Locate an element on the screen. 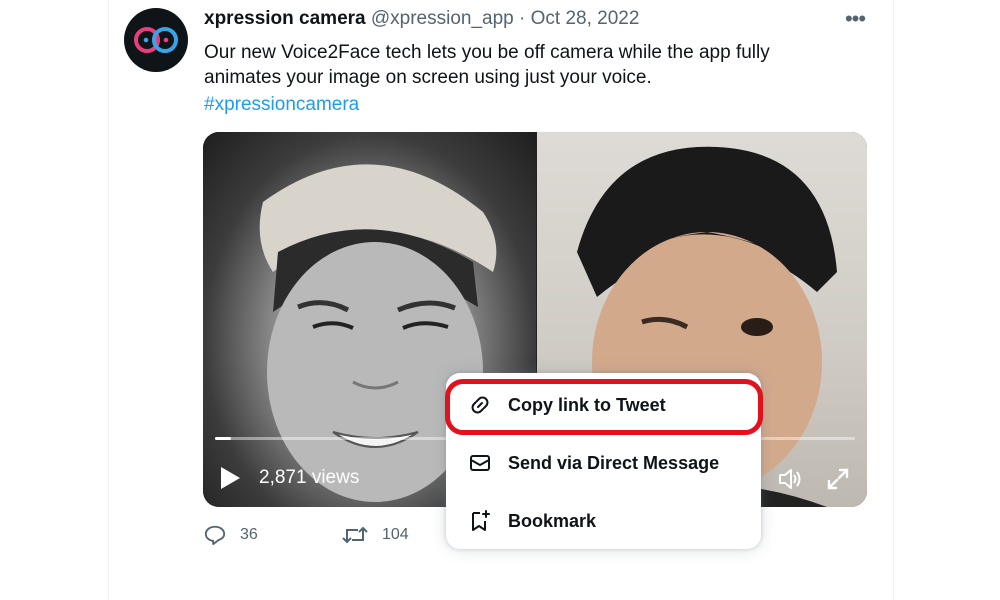 The width and height of the screenshot is (1000, 600). xpression-logo-icon is located at coordinates (156, 40).